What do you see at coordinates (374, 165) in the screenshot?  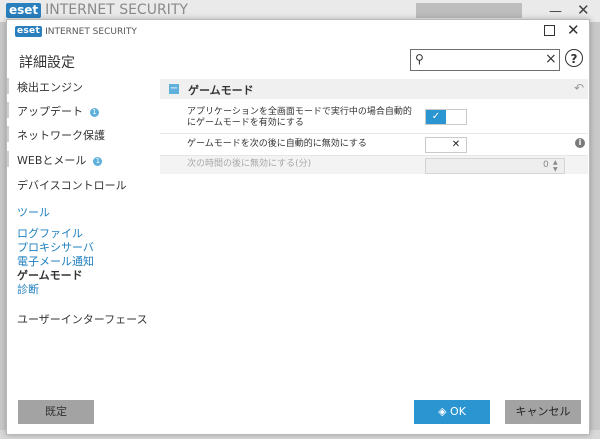 I see `setting-row-disable-after: 次の時間の後に無効にする(分) 0 ▲ ▼` at bounding box center [374, 165].